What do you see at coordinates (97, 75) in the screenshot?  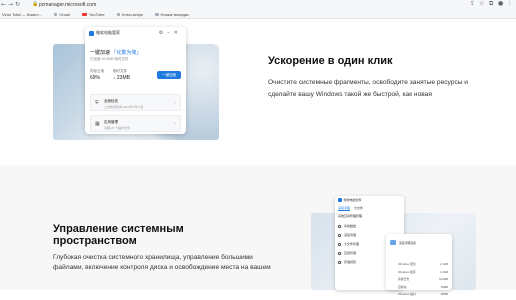 I see `memory-stat: 内存占用 69%` at bounding box center [97, 75].